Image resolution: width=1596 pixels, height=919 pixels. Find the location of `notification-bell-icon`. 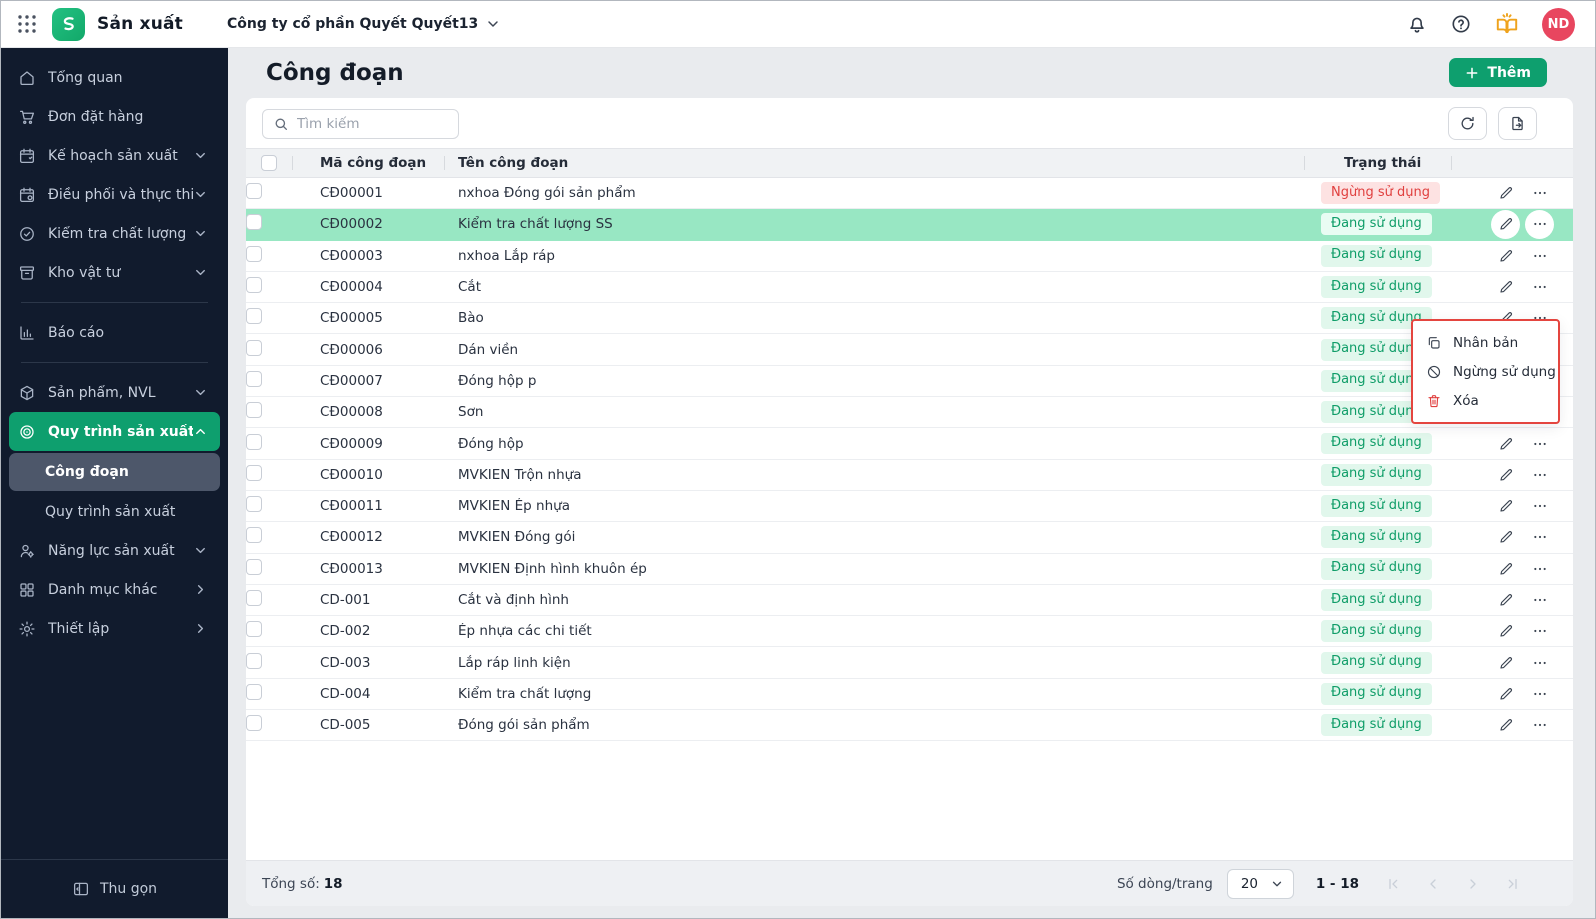

notification-bell-icon is located at coordinates (1417, 24).